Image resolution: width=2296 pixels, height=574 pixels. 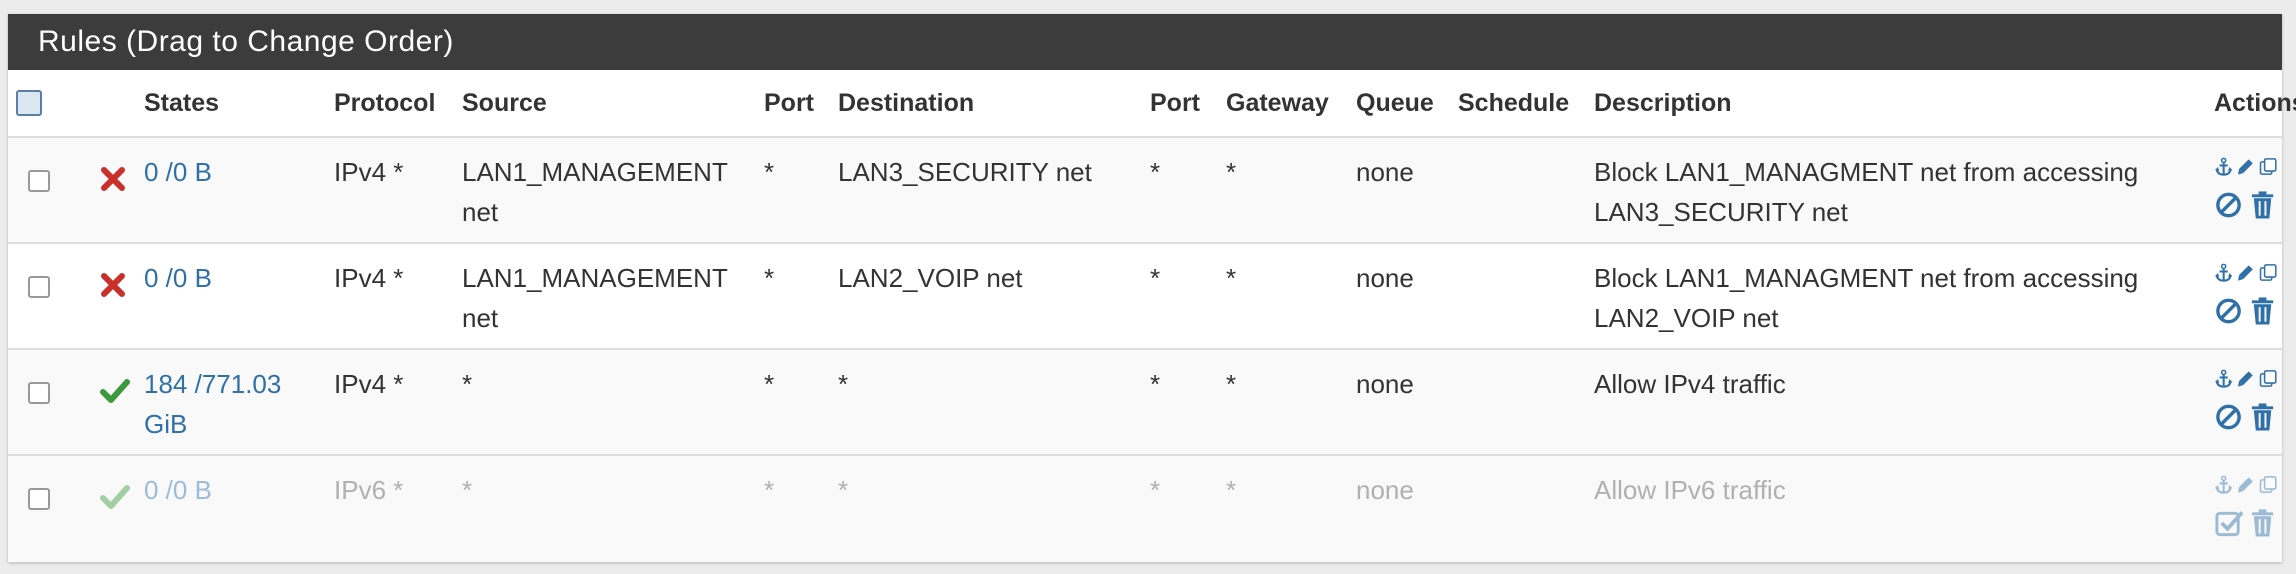 What do you see at coordinates (2255, 102) in the screenshot?
I see `col-actions: Actions` at bounding box center [2255, 102].